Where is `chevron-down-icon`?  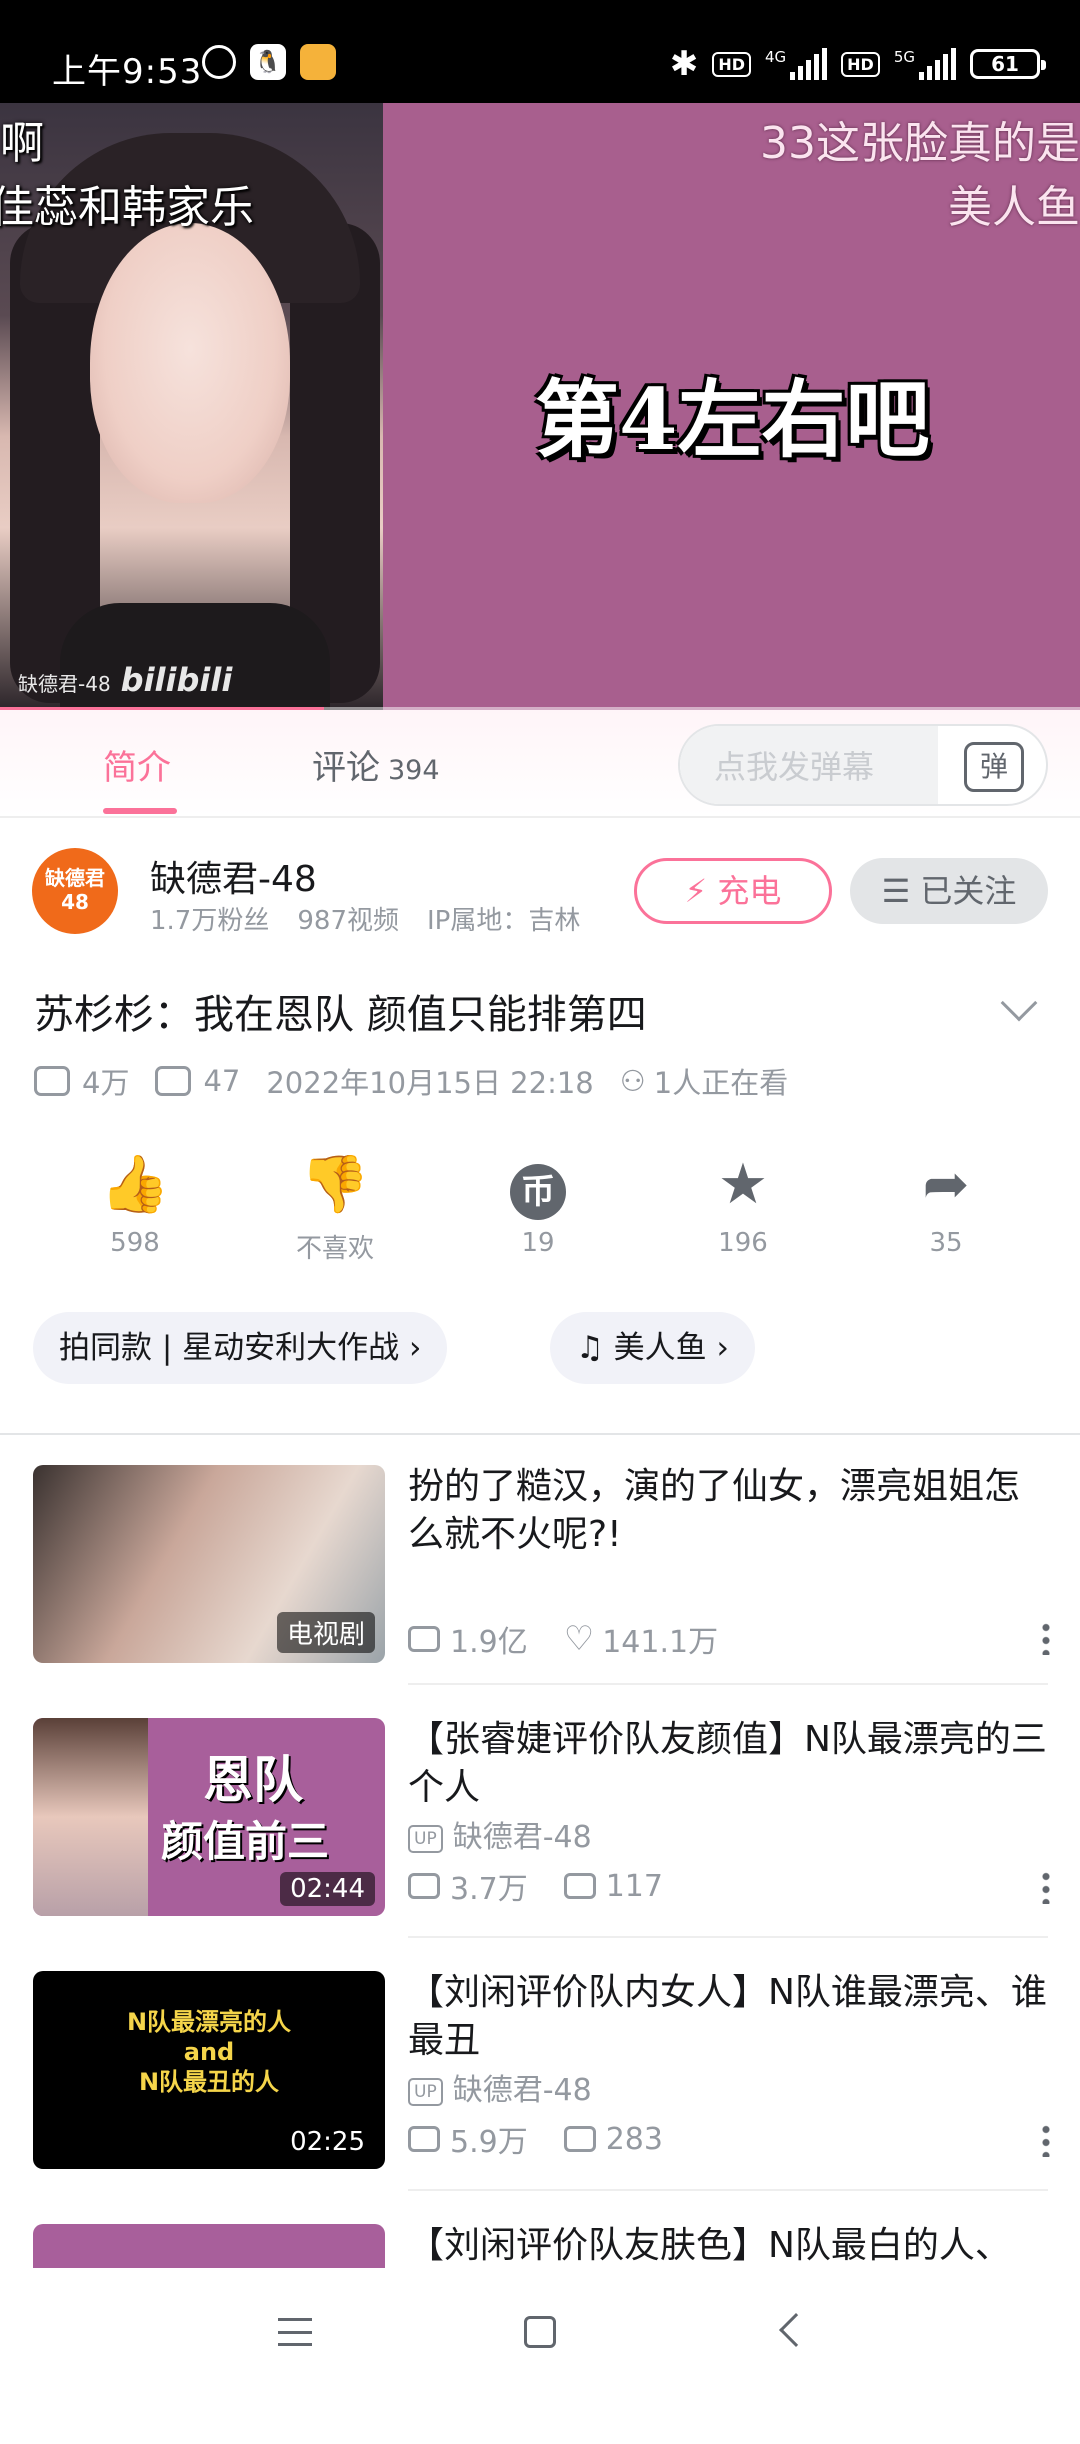 chevron-down-icon is located at coordinates (1019, 1003).